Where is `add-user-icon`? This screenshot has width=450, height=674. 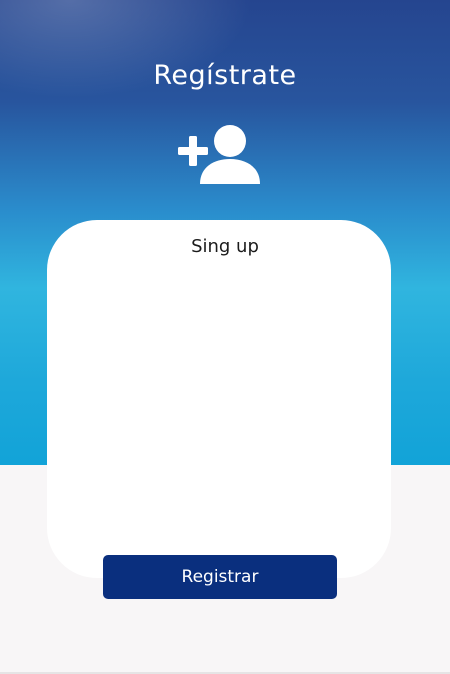
add-user-icon is located at coordinates (219, 154).